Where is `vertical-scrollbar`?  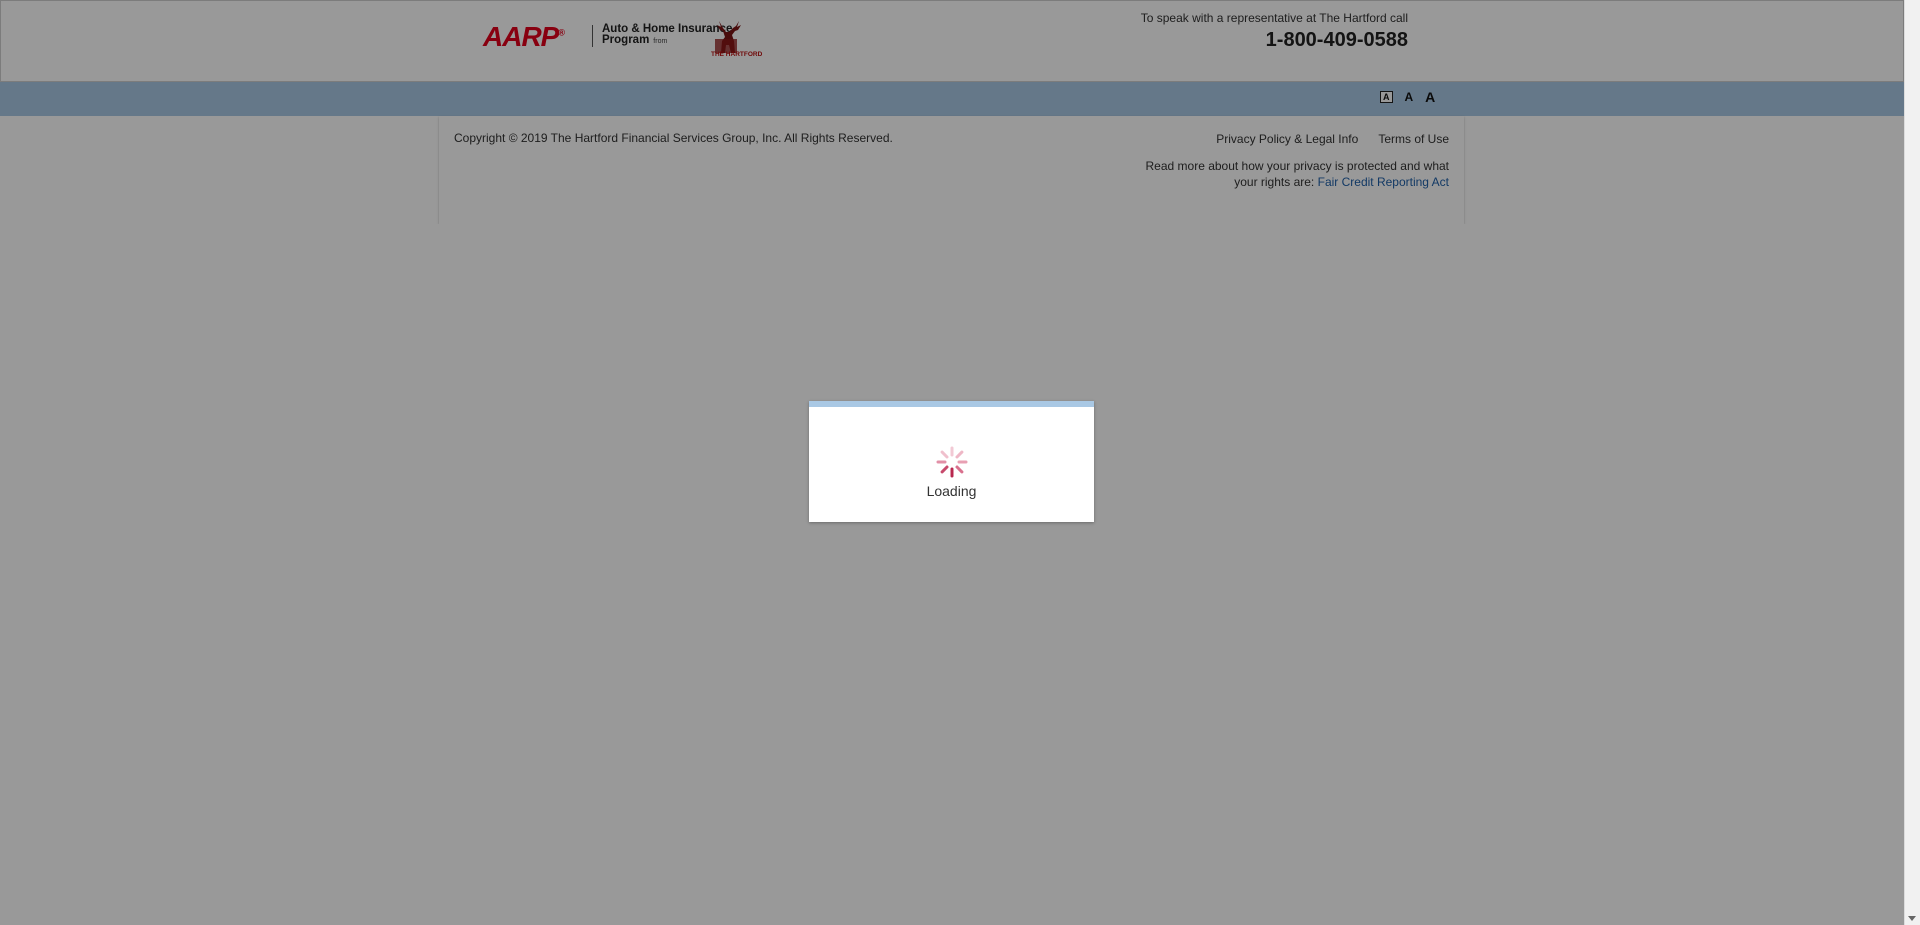
vertical-scrollbar is located at coordinates (1912, 462).